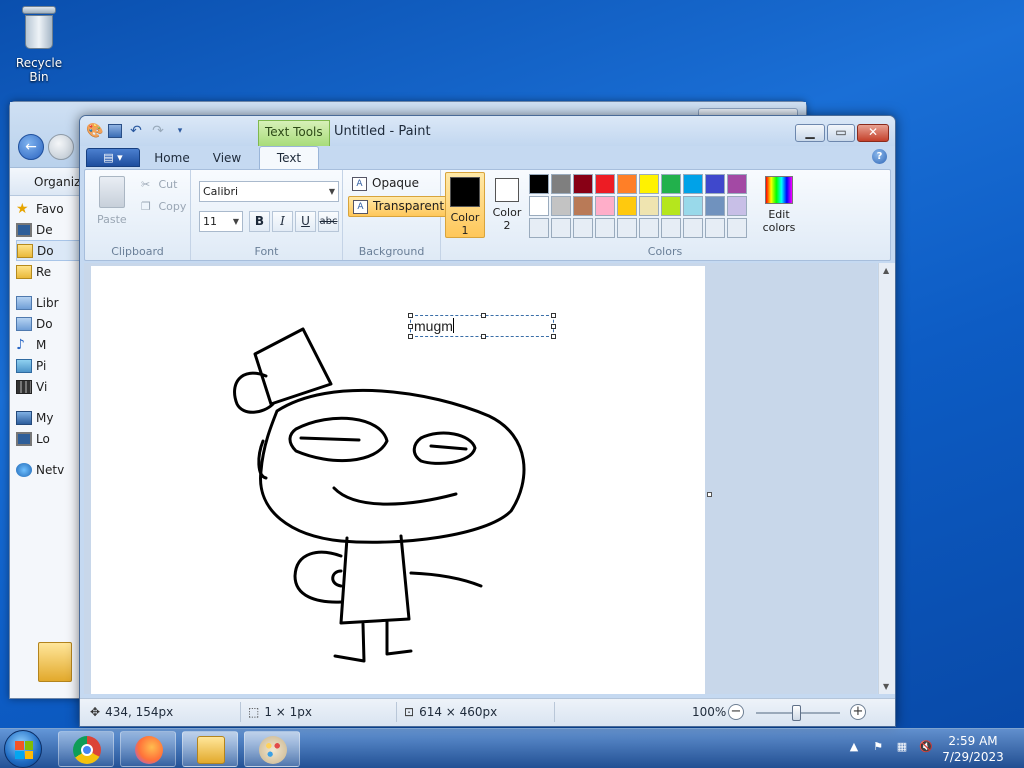 The width and height of the screenshot is (1024, 768). I want to click on zoom-slider-thumb, so click(796, 713).